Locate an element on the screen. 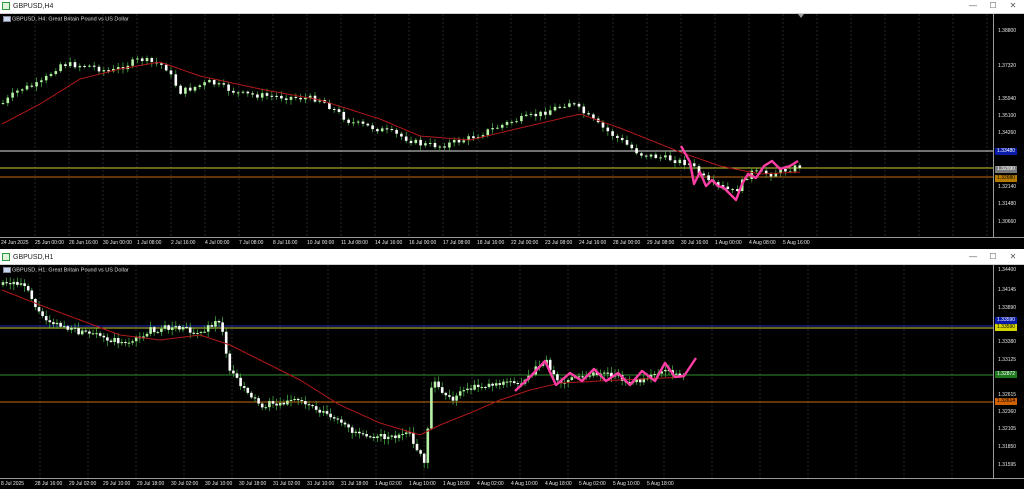 This screenshot has height=489, width=1024. time-tick-label: 14 Jul 16:00 is located at coordinates (389, 243).